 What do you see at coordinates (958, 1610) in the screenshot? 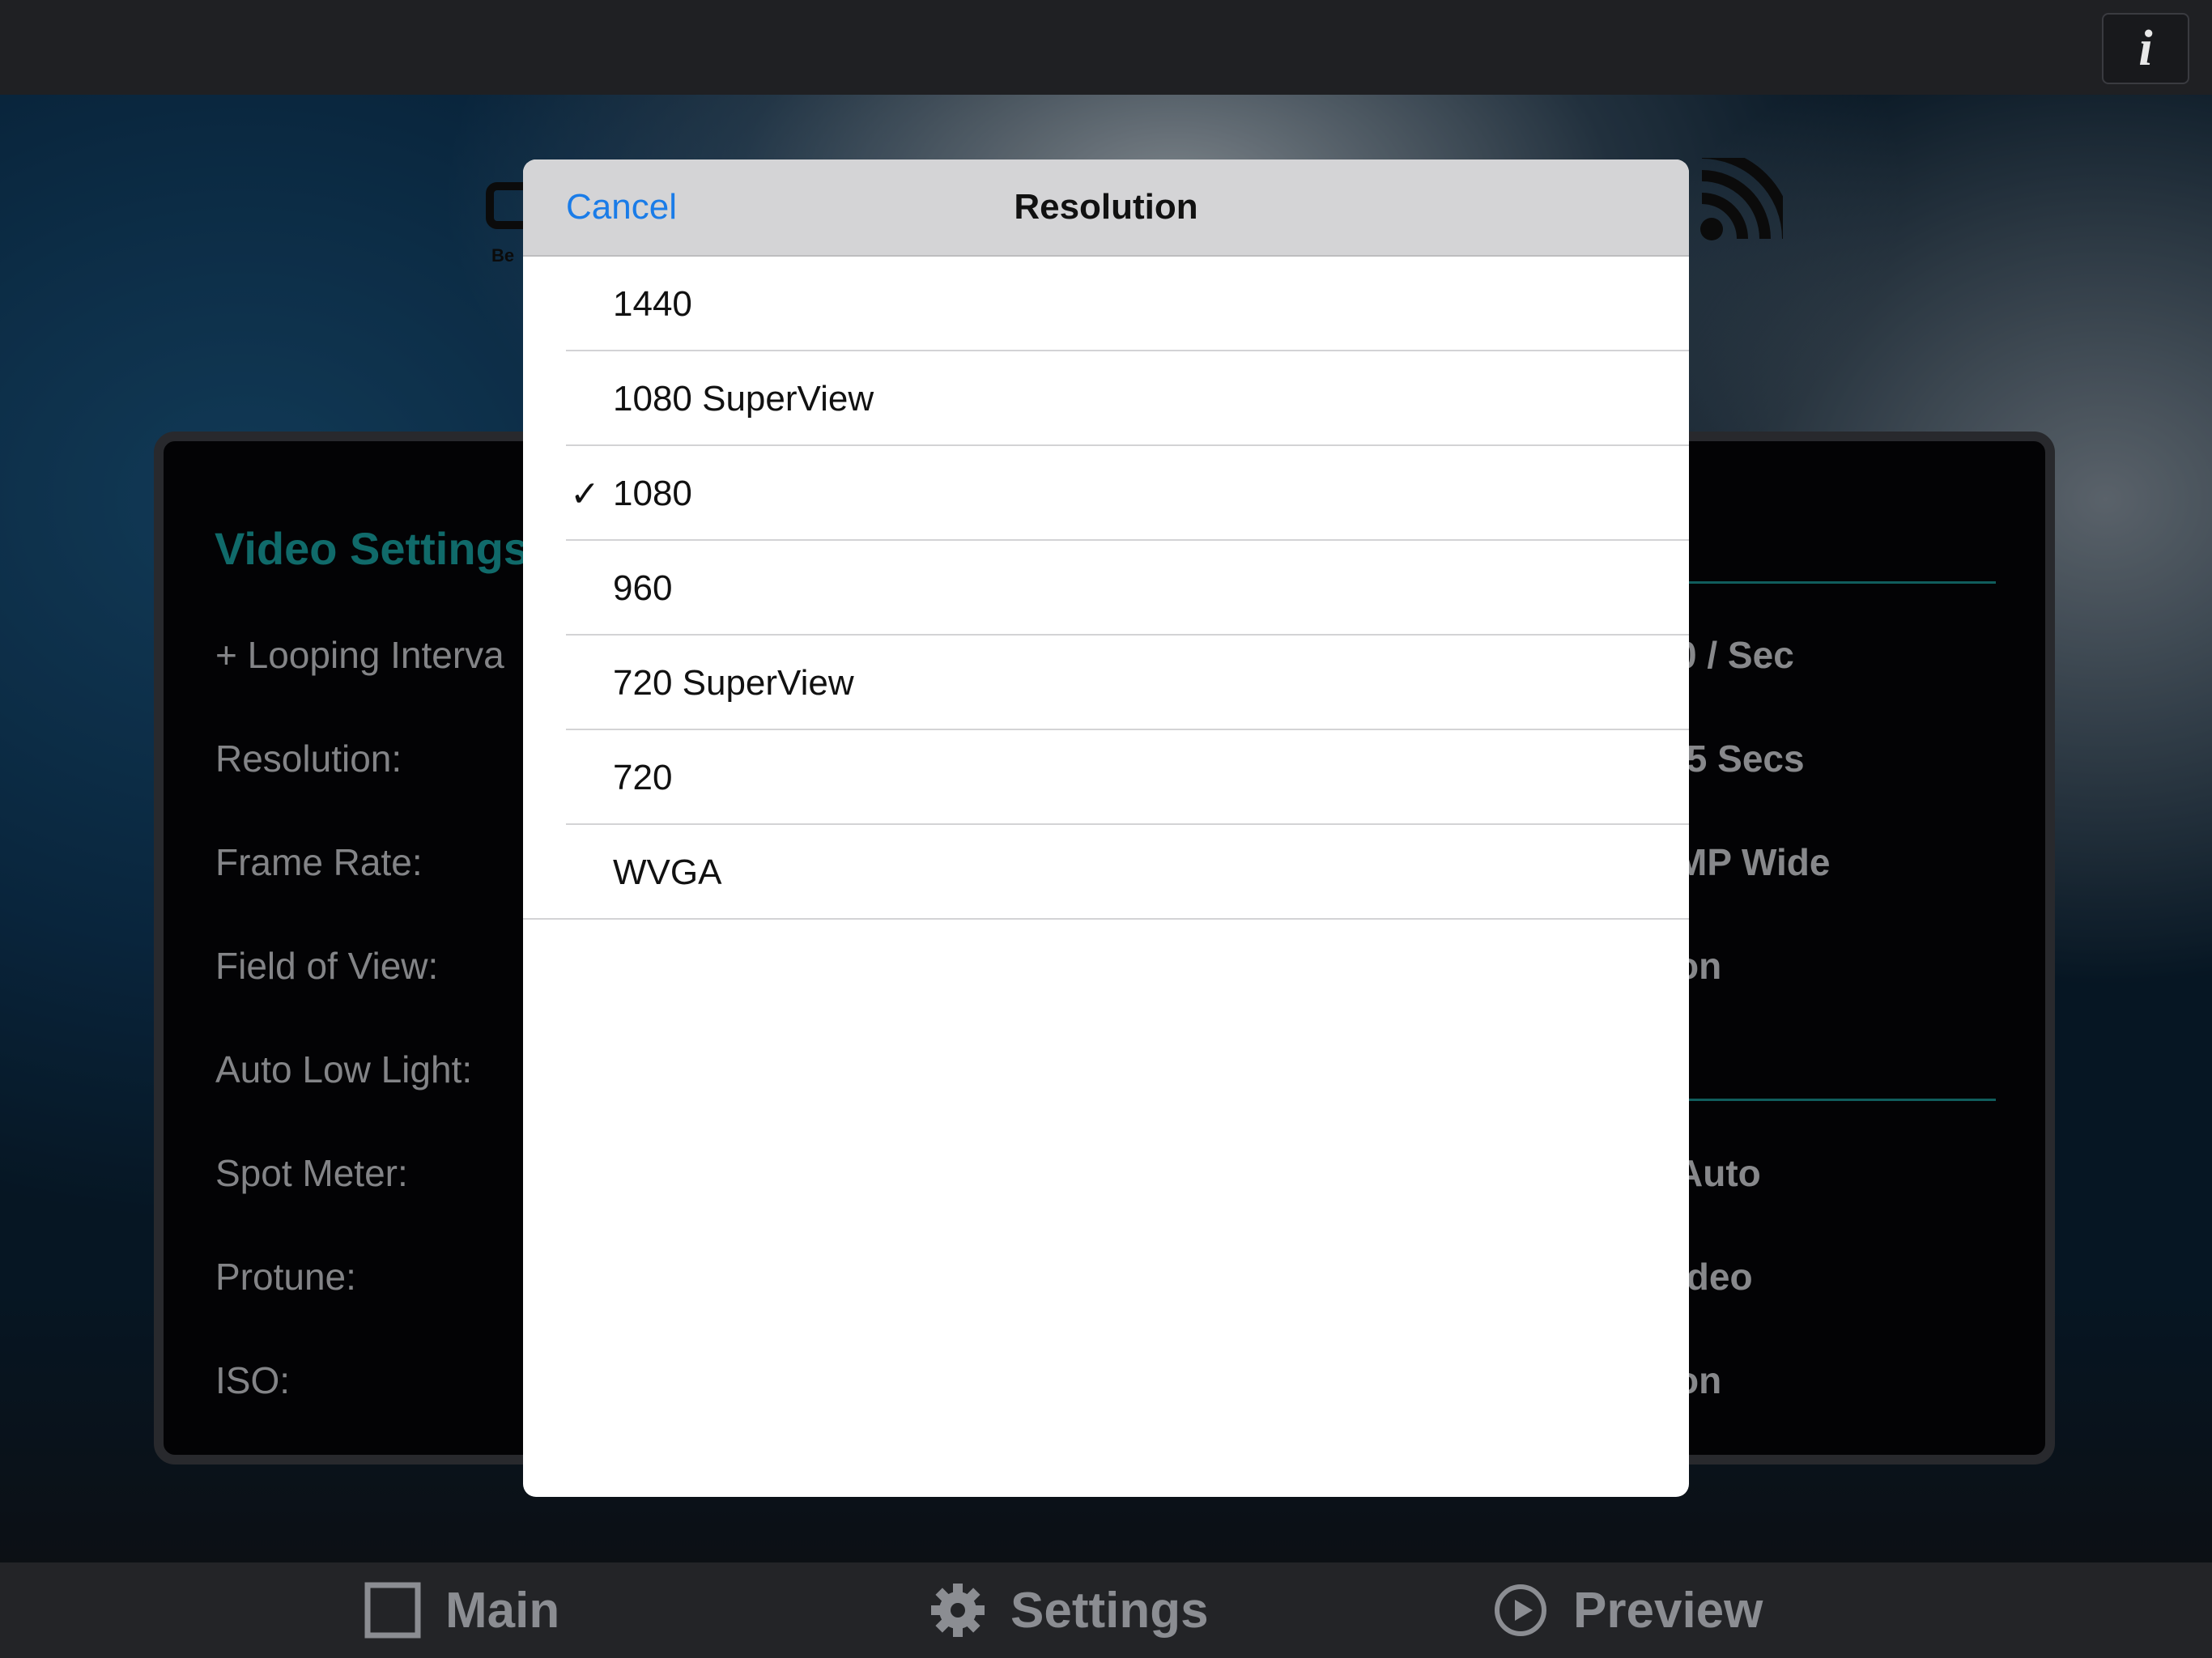
I see `gear-icon` at bounding box center [958, 1610].